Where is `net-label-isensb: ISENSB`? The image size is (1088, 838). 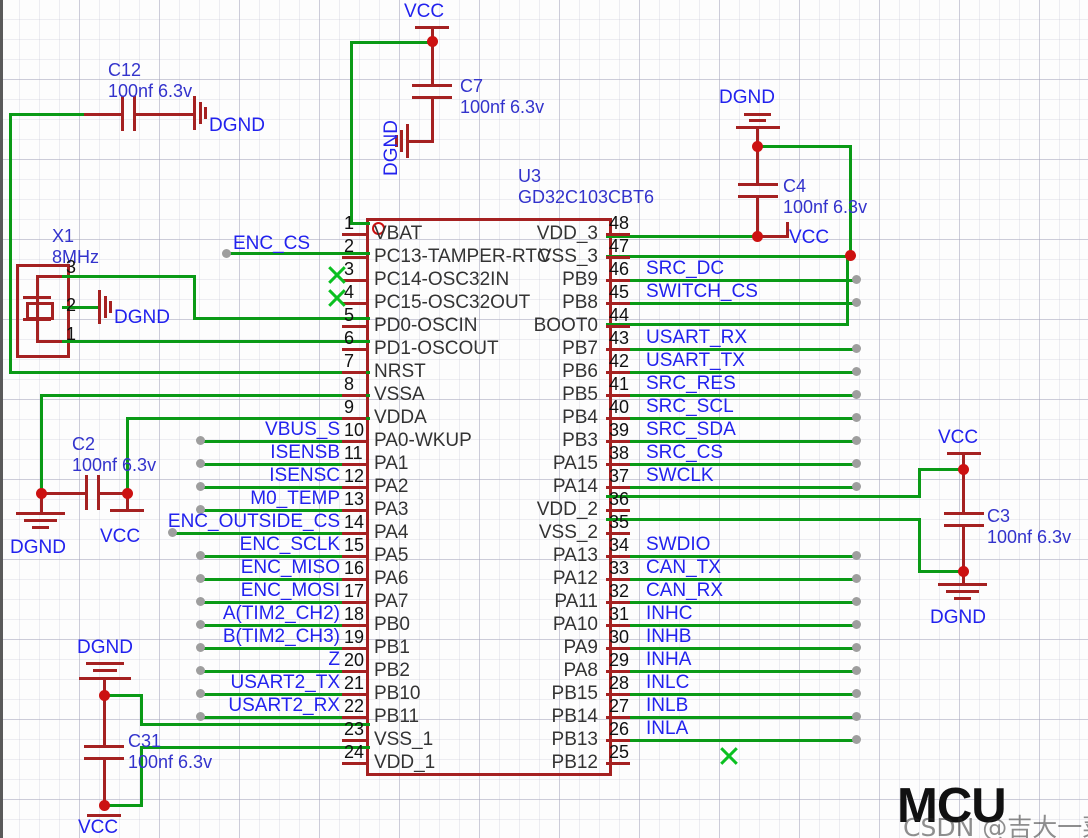
net-label-isensb: ISENSB is located at coordinates (305, 452).